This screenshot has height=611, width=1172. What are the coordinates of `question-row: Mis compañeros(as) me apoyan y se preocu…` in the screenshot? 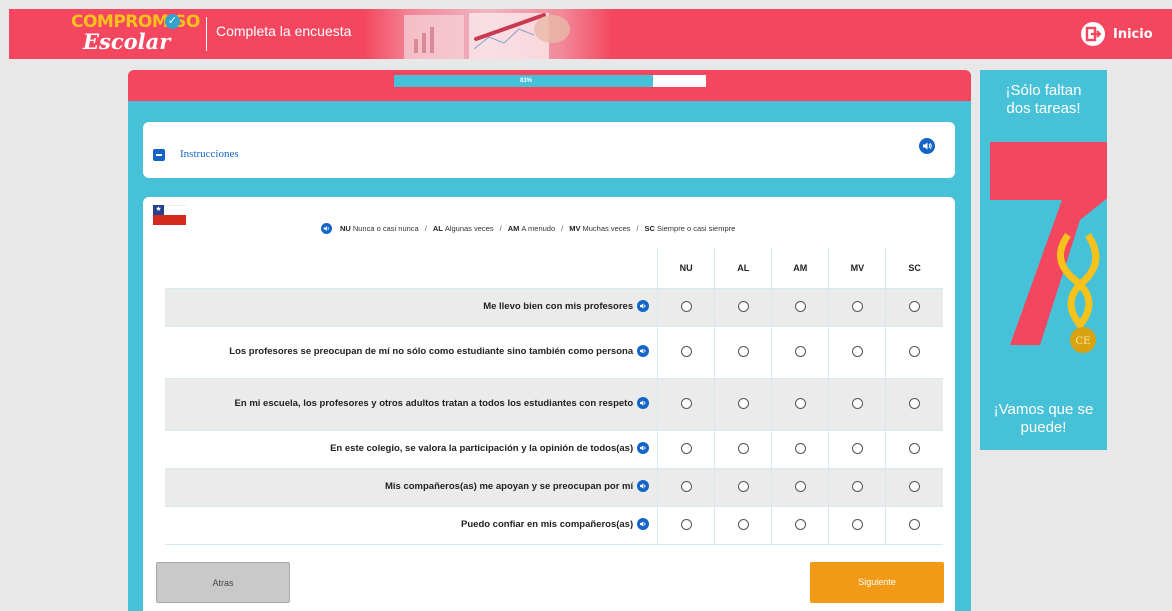 It's located at (554, 486).